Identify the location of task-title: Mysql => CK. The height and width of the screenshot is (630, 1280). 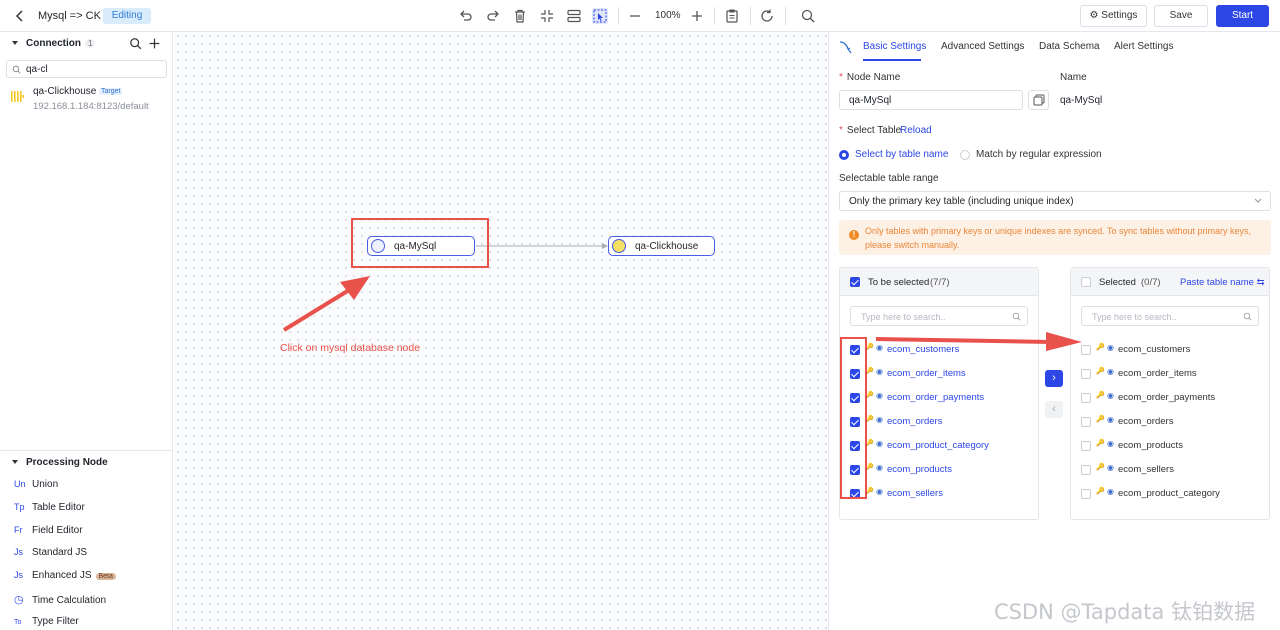
(69, 16).